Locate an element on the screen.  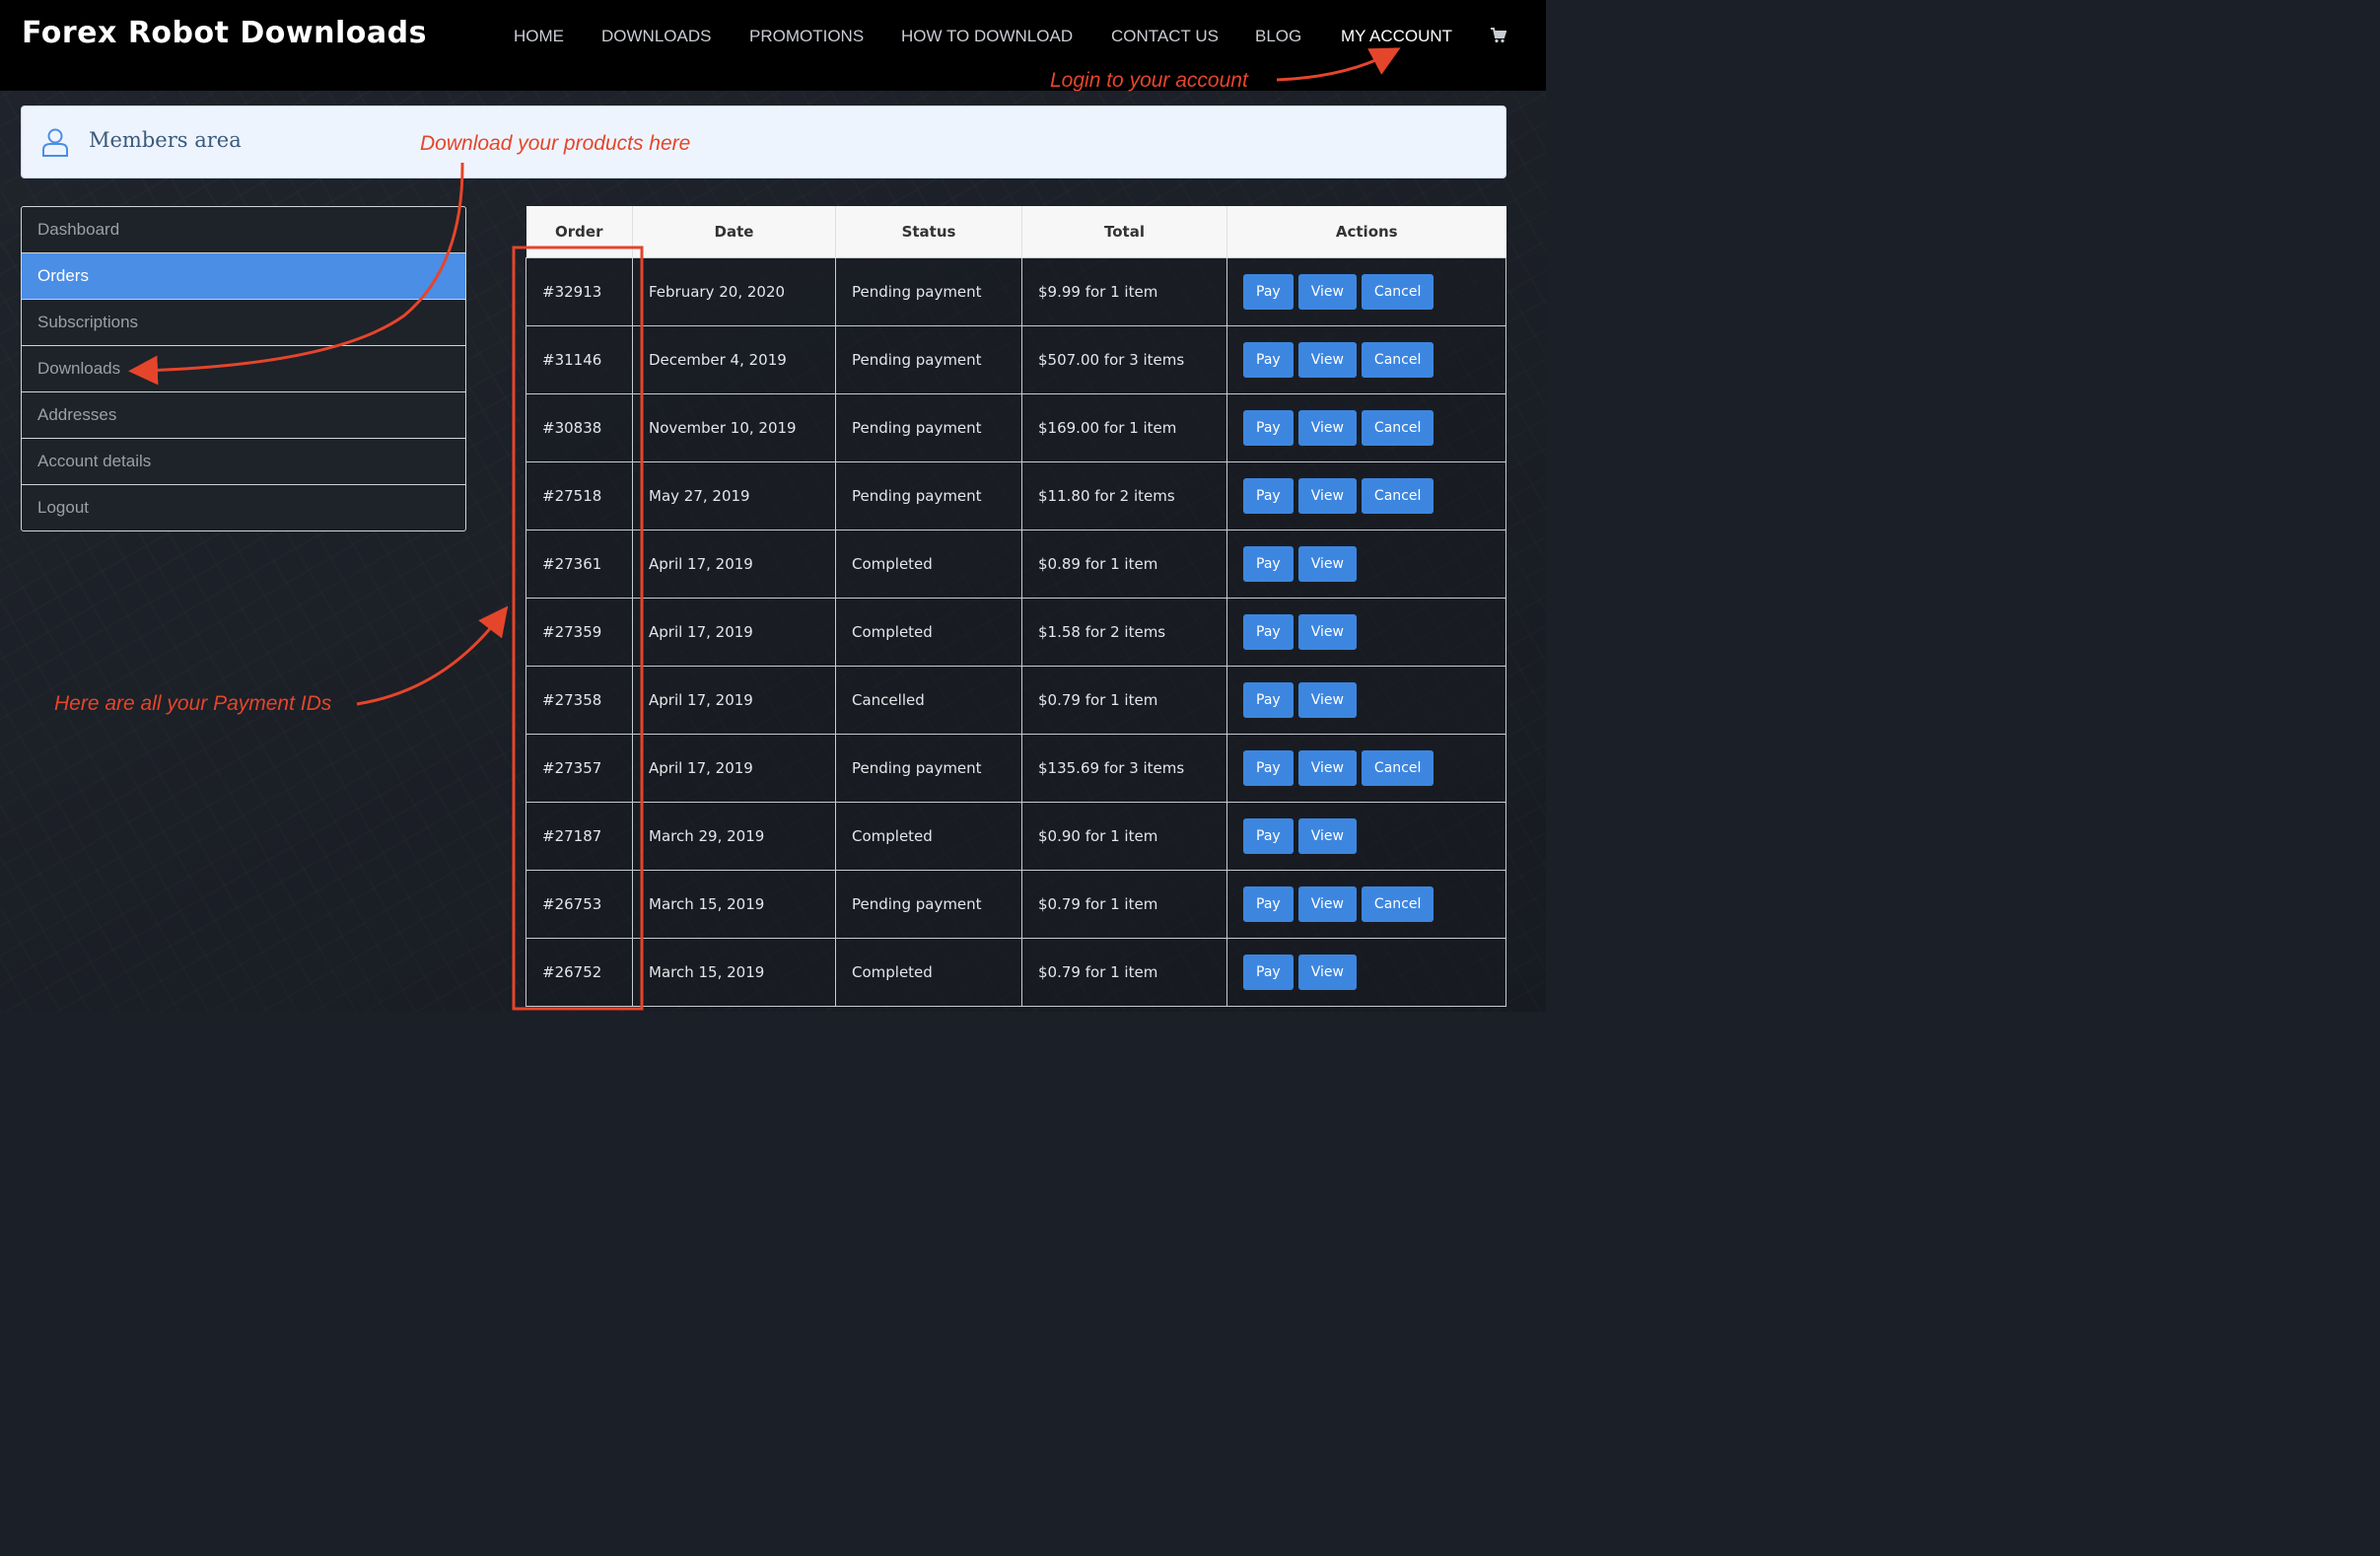
total-cell: $11.80 for 2 items is located at coordinates (1124, 495).